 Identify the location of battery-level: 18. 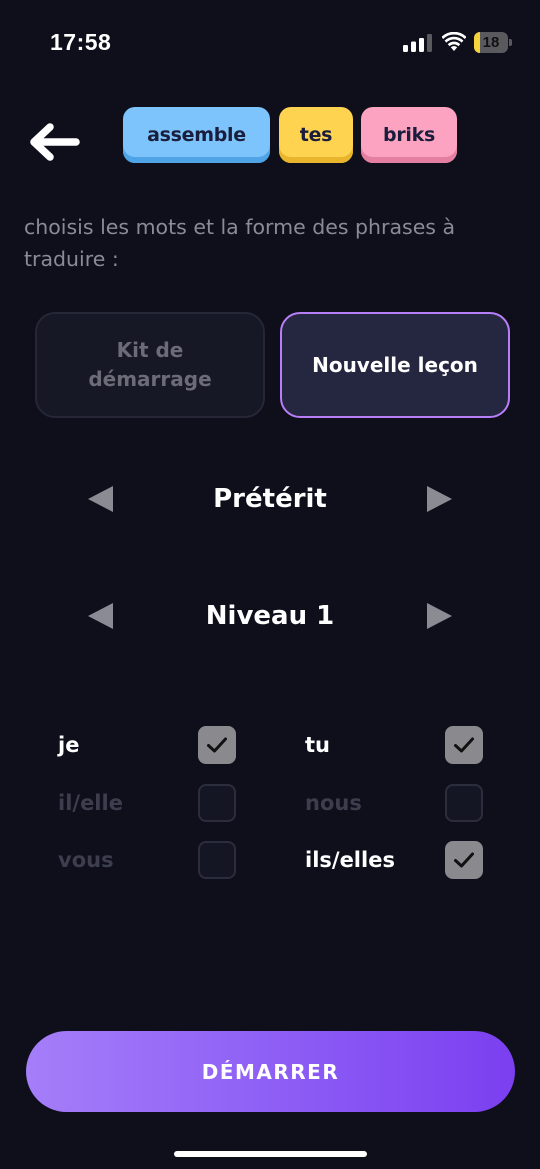
(491, 42).